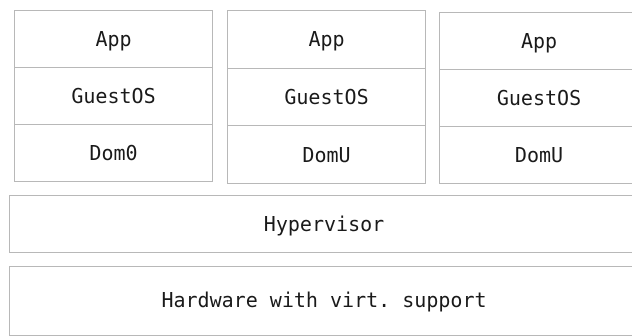  Describe the element at coordinates (324, 300) in the screenshot. I see `hardware-label: Hardware with virt. support` at that location.